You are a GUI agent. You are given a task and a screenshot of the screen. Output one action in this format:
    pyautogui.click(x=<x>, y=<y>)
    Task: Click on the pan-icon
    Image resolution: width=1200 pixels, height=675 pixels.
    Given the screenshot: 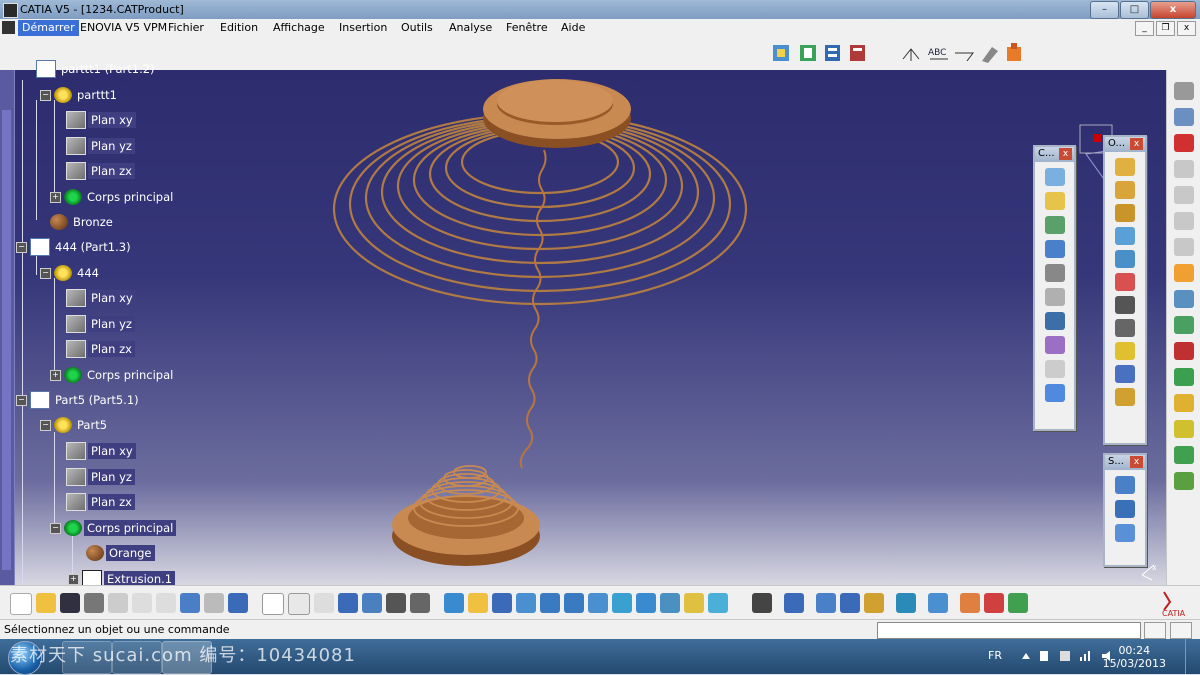 What is the action you would take?
    pyautogui.click(x=502, y=603)
    